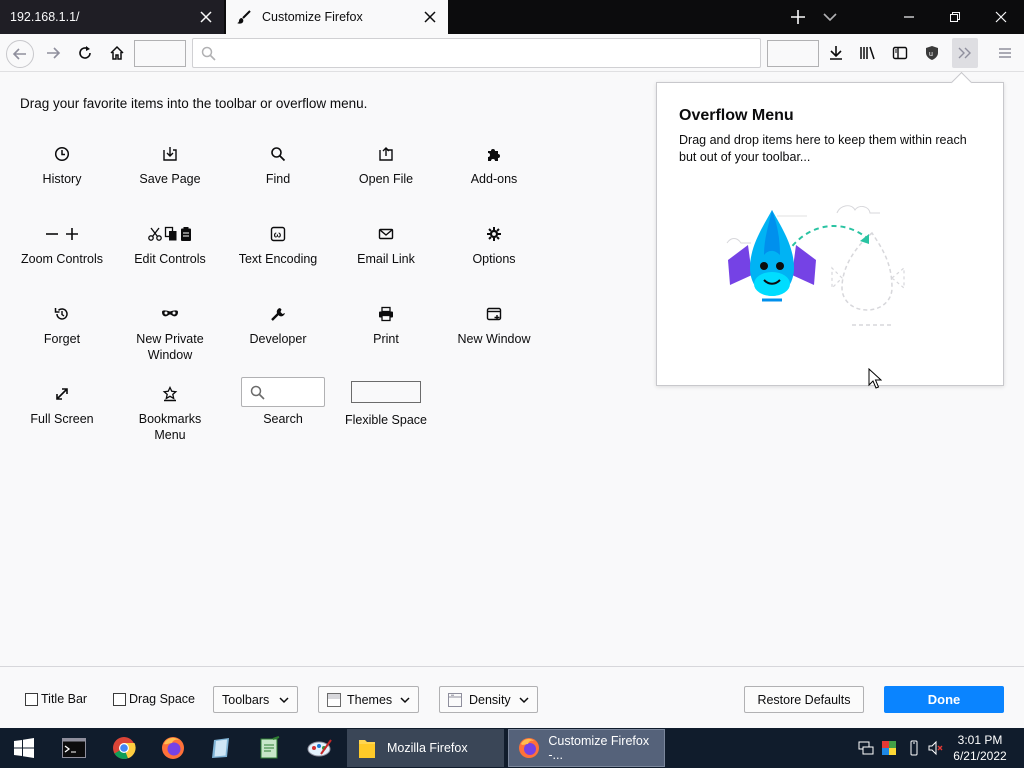 The width and height of the screenshot is (1024, 768). I want to click on restore-icon, so click(955, 17).